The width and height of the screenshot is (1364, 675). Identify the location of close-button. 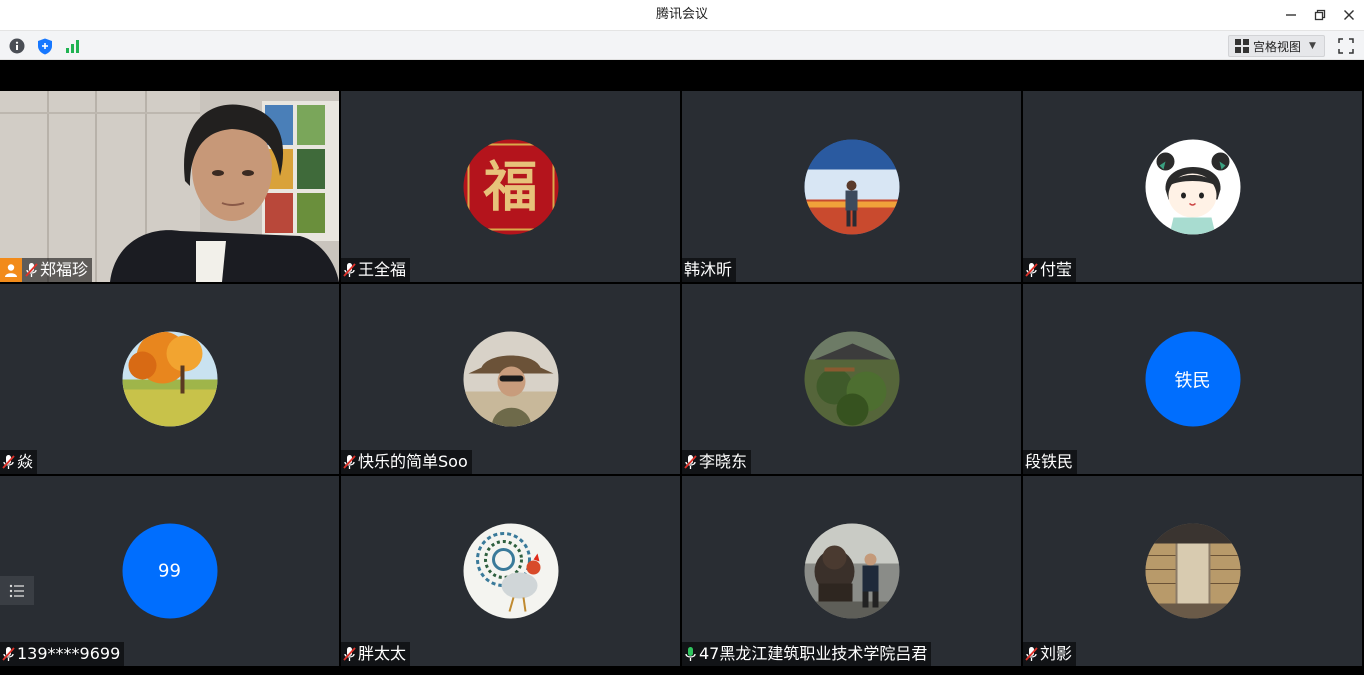
(1349, 15).